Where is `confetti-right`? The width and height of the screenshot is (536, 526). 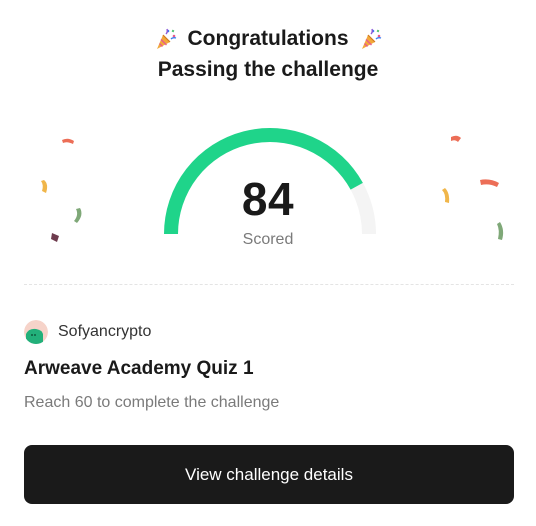 confetti-right is located at coordinates (473, 187).